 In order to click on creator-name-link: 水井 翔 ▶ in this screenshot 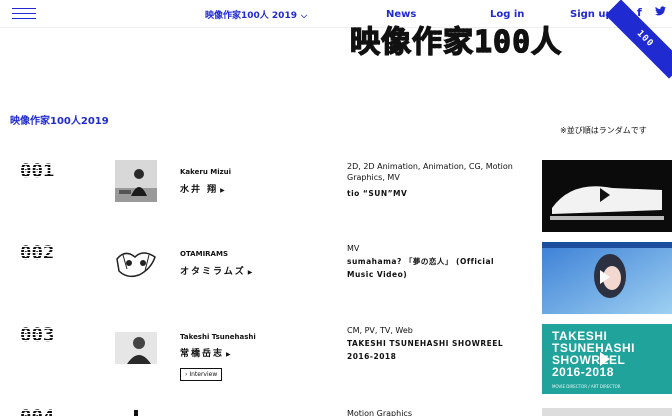, I will do `click(202, 188)`.